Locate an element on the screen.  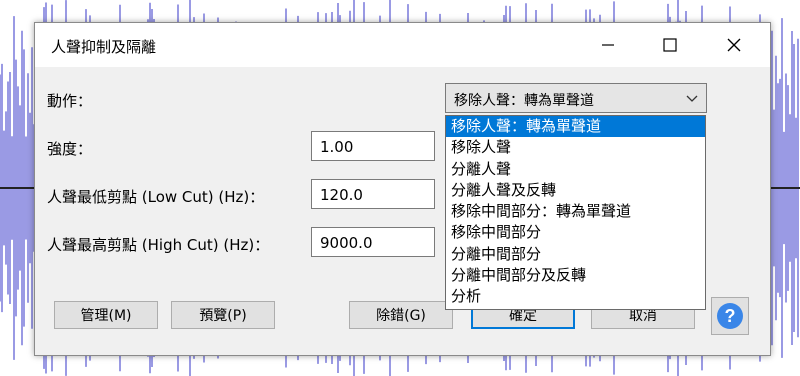
dropdown-option: 分離中間部分及反轉 is located at coordinates (575, 275).